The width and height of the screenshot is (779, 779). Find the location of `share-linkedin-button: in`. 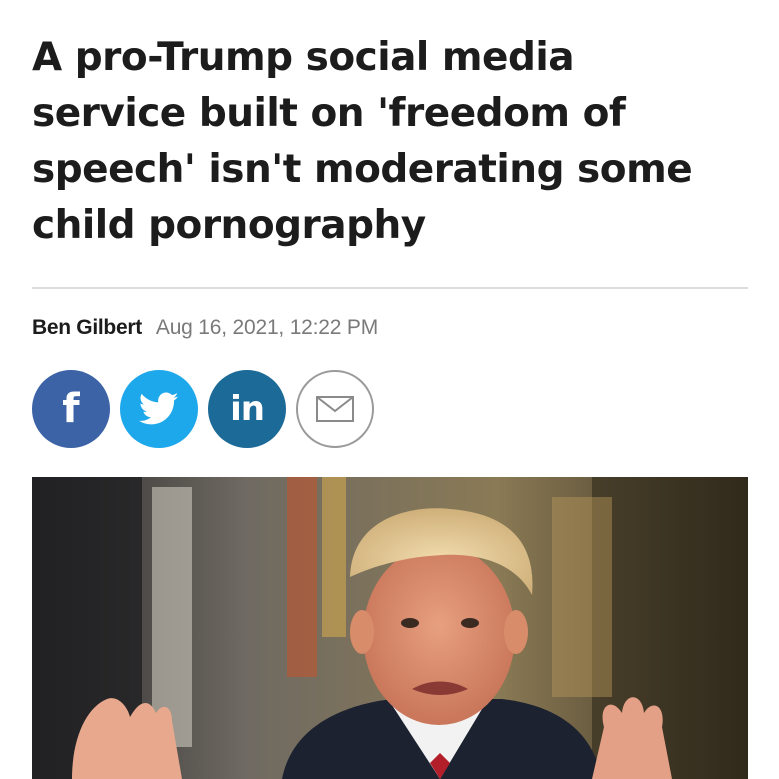

share-linkedin-button: in is located at coordinates (247, 409).